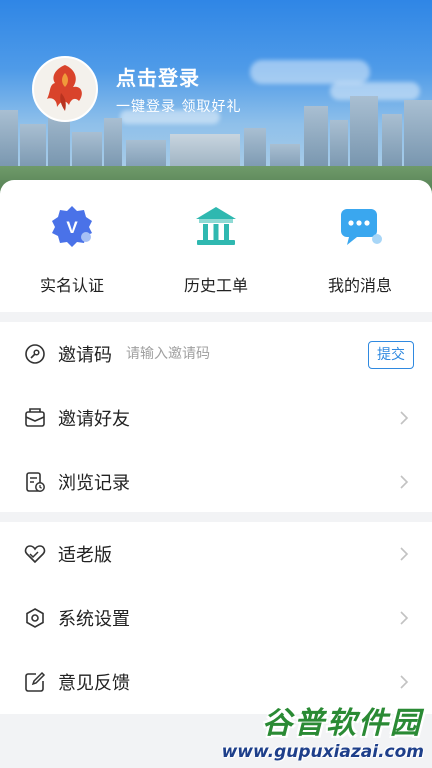  What do you see at coordinates (391, 355) in the screenshot?
I see `submit-button: 提交` at bounding box center [391, 355].